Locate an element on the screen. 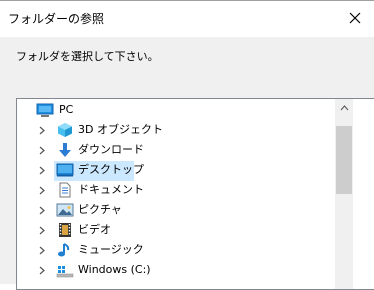  download-icon is located at coordinates (65, 150).